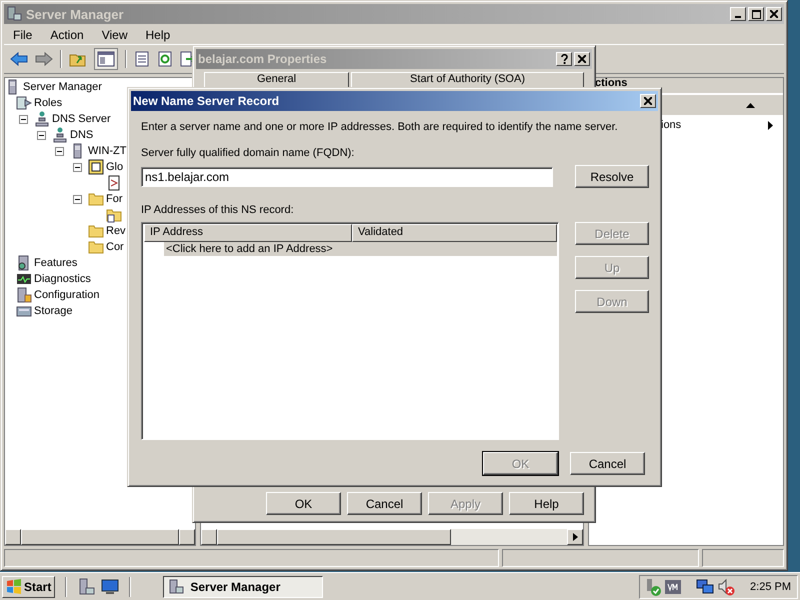 The width and height of the screenshot is (800, 600). What do you see at coordinates (142, 59) in the screenshot?
I see `list-icon` at bounding box center [142, 59].